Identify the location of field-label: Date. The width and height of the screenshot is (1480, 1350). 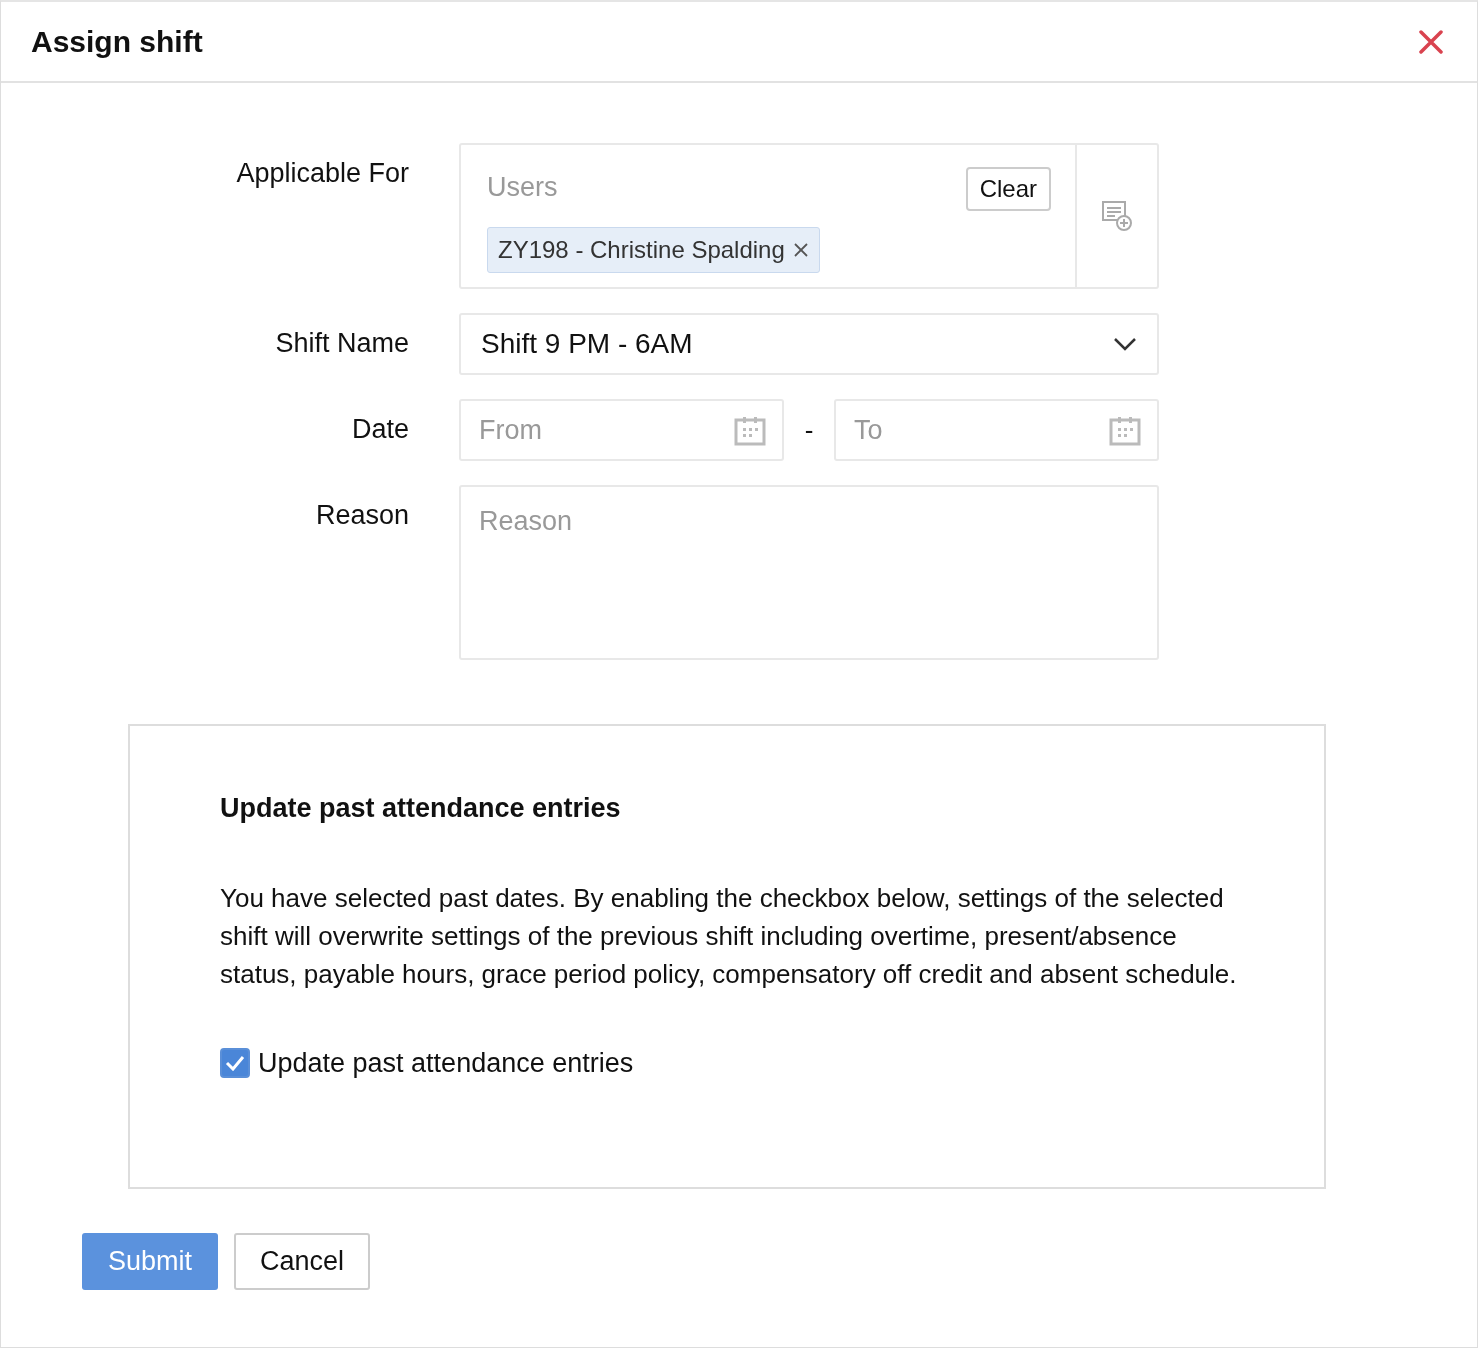
(379, 429).